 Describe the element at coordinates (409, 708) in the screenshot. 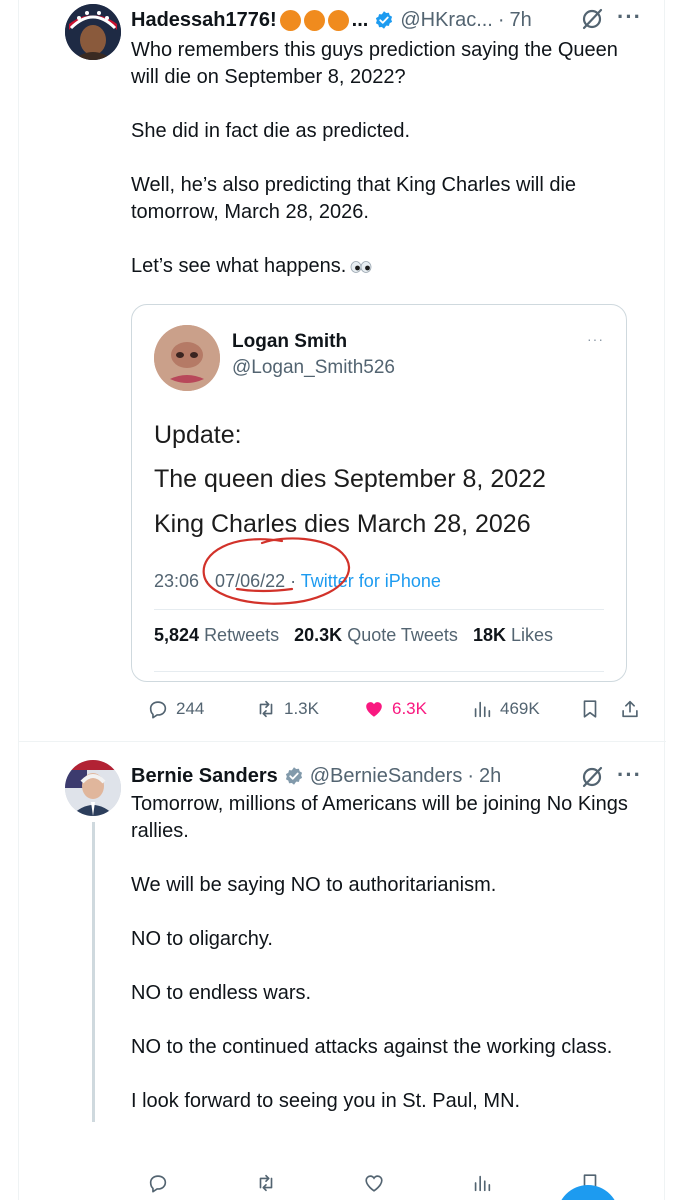

I see `like-count: 6.3K` at that location.